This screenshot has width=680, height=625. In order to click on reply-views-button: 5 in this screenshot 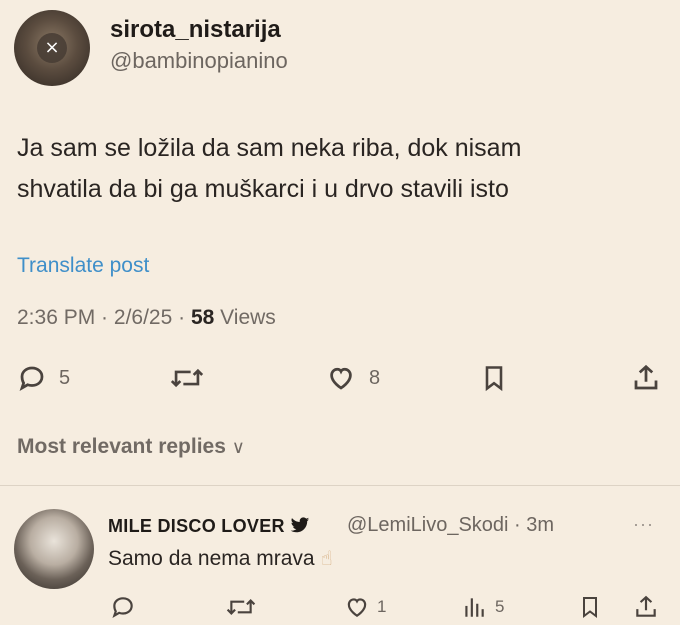, I will do `click(482, 607)`.